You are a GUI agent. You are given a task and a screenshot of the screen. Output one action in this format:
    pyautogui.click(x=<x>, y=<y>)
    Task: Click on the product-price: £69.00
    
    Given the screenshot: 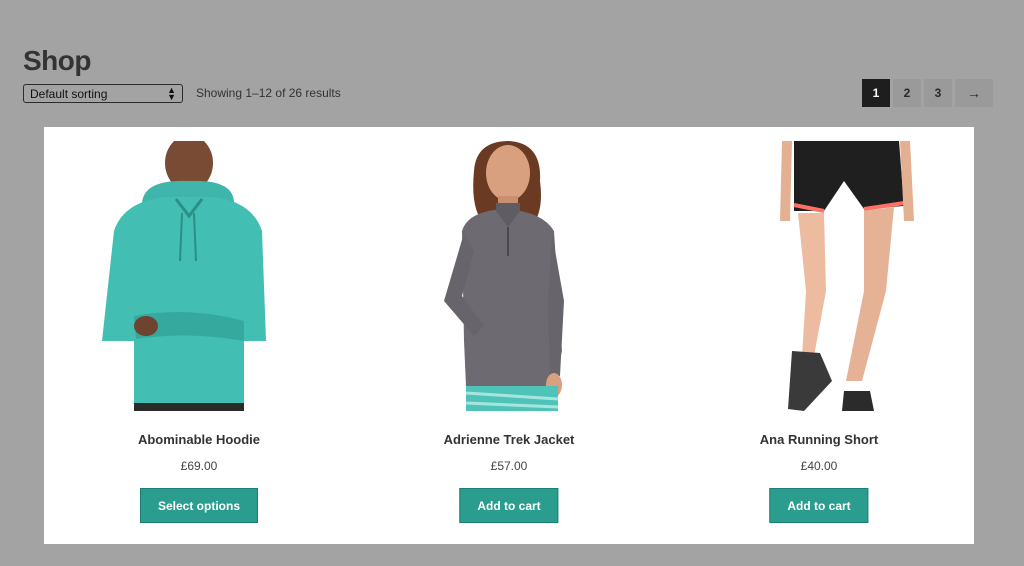 What is the action you would take?
    pyautogui.click(x=199, y=466)
    